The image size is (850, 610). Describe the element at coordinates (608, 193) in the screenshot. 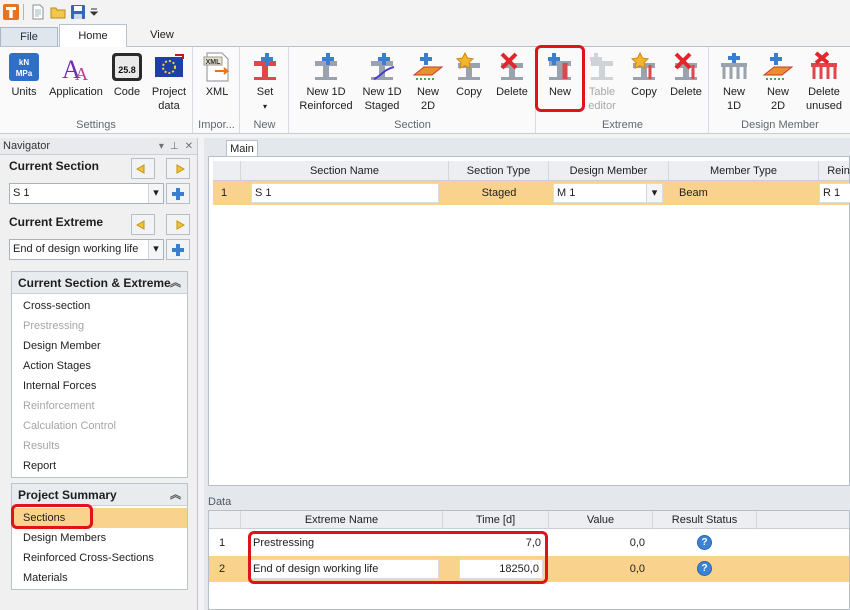

I see `design-member-combo: M 1 ▾` at that location.